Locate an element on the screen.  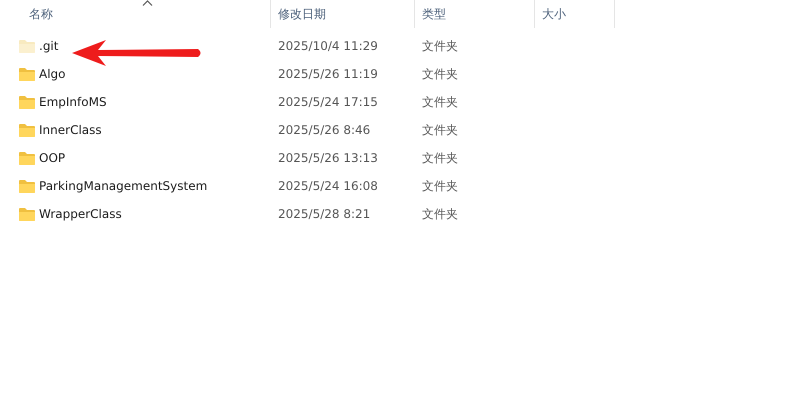
modified-date: 2025/5/28 8:21 is located at coordinates (324, 214).